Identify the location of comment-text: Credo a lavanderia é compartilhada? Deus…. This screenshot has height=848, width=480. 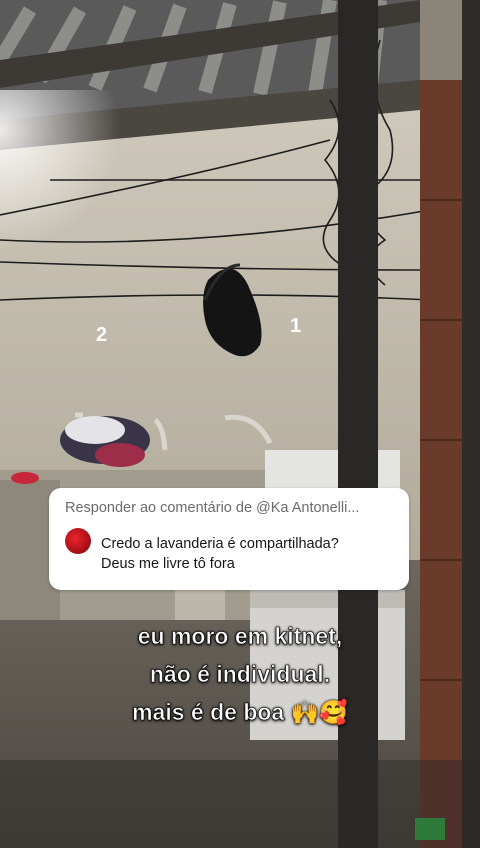
(251, 554).